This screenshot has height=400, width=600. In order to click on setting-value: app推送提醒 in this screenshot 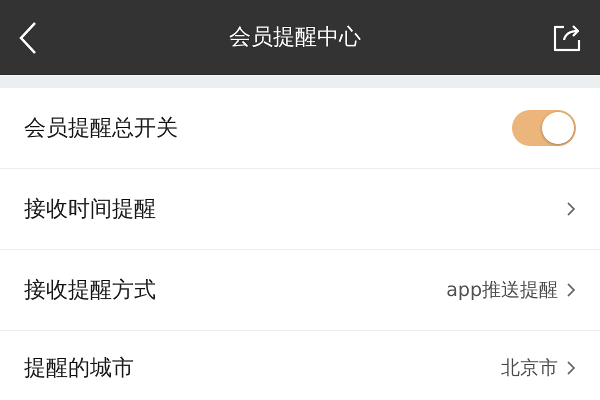, I will do `click(502, 290)`.